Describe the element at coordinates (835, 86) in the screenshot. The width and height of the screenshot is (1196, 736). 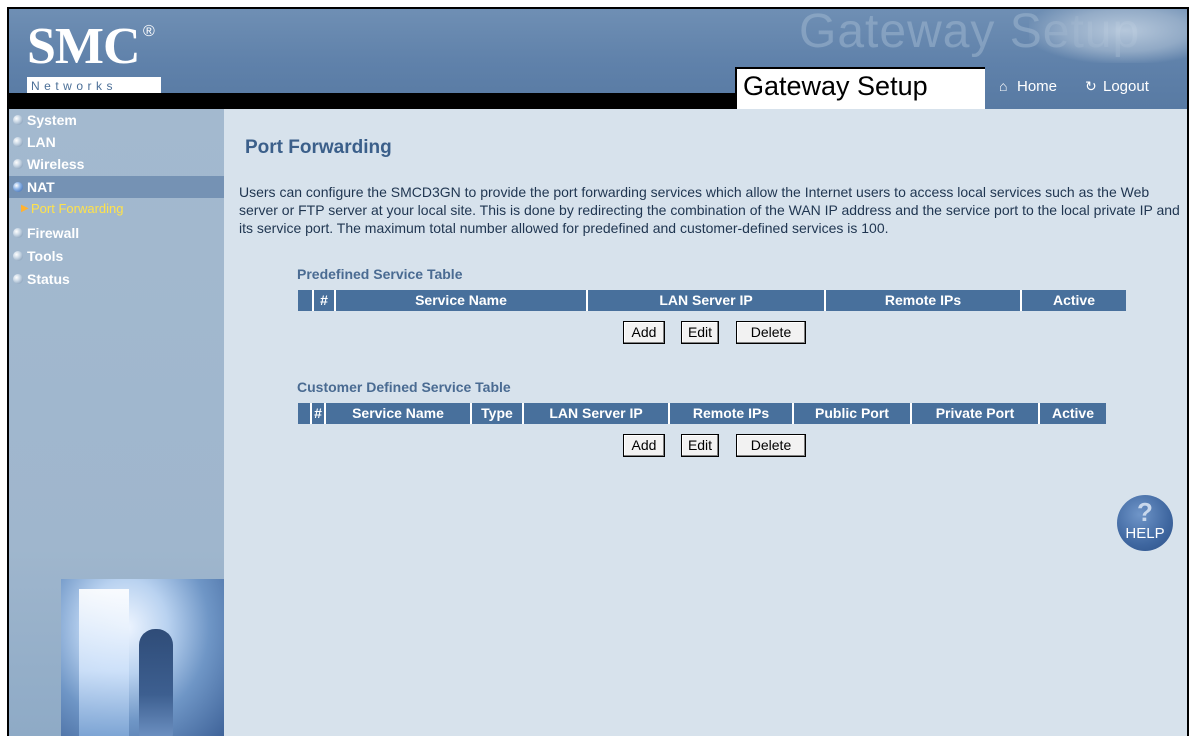
I see `gateway-setup-title: Gateway Setup` at that location.